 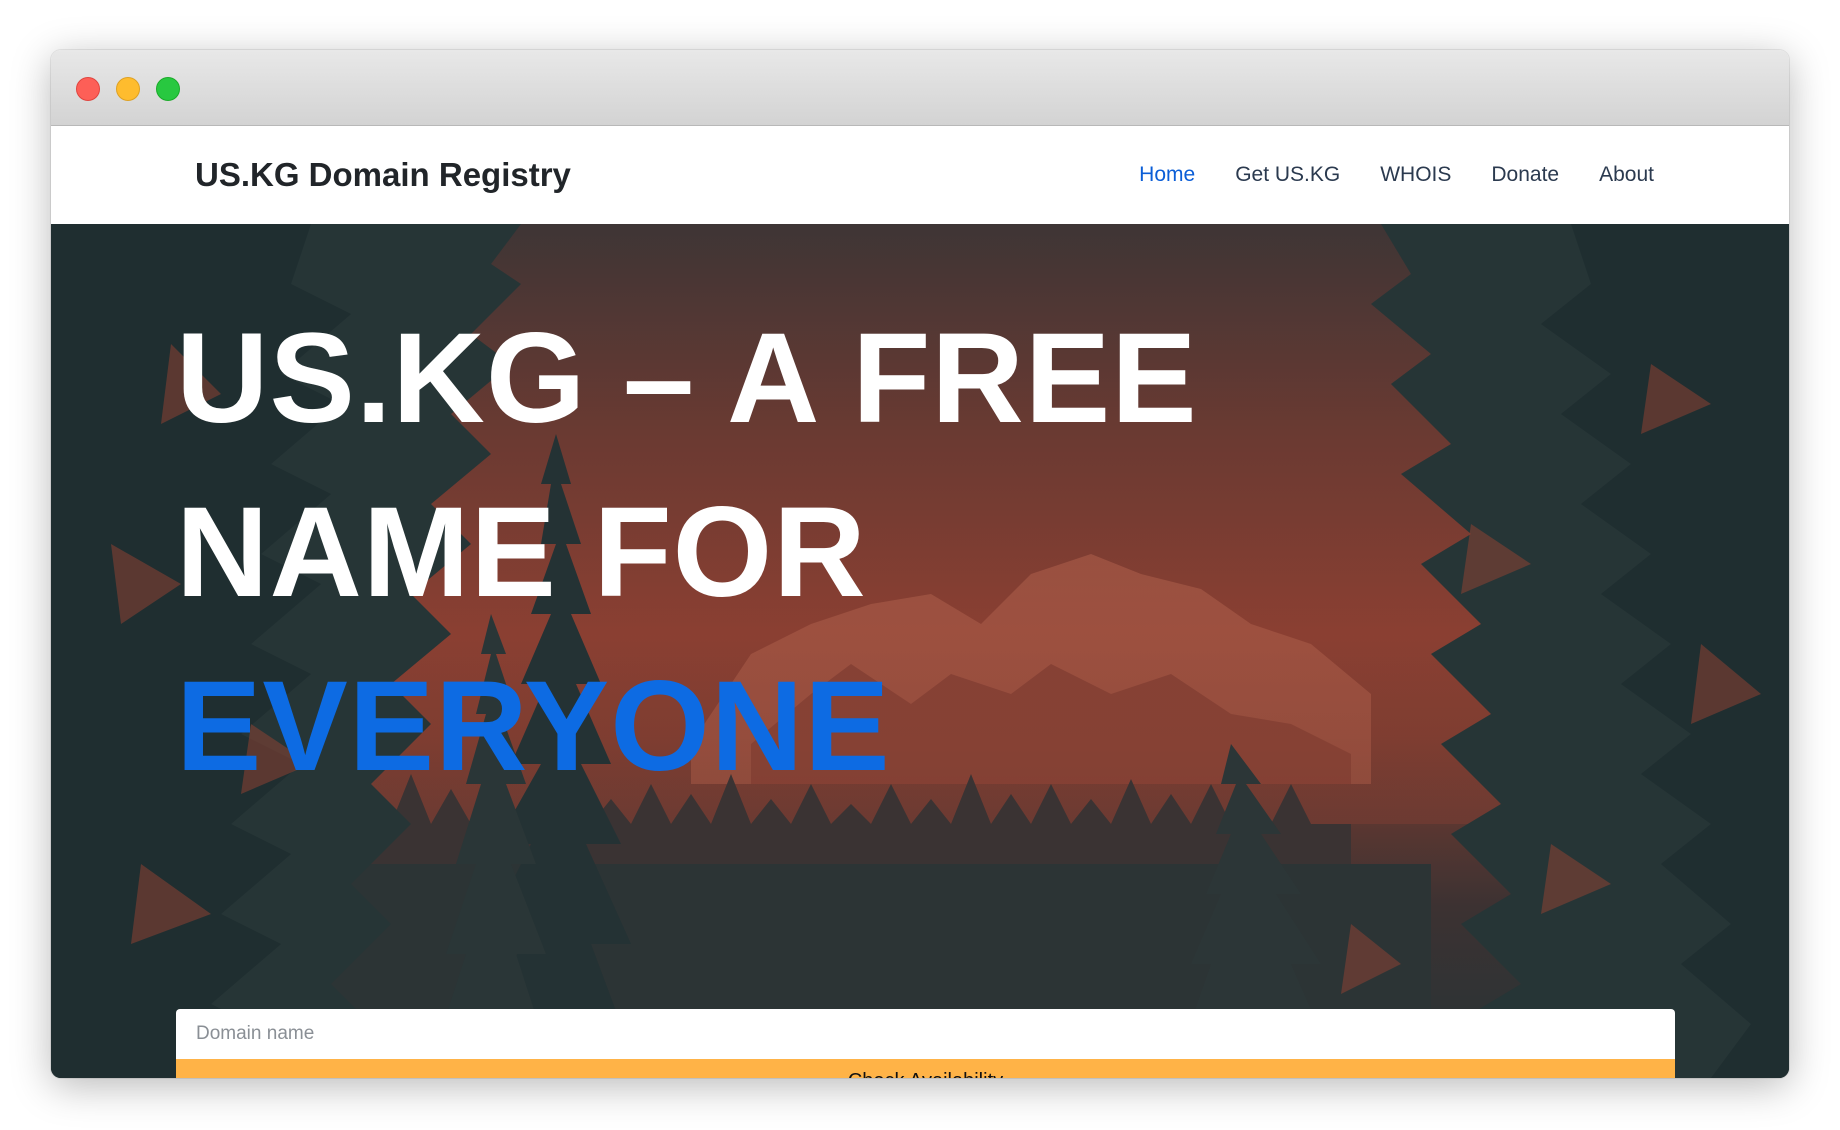 I want to click on check-availability-button: Check Availability, so click(x=925, y=1068).